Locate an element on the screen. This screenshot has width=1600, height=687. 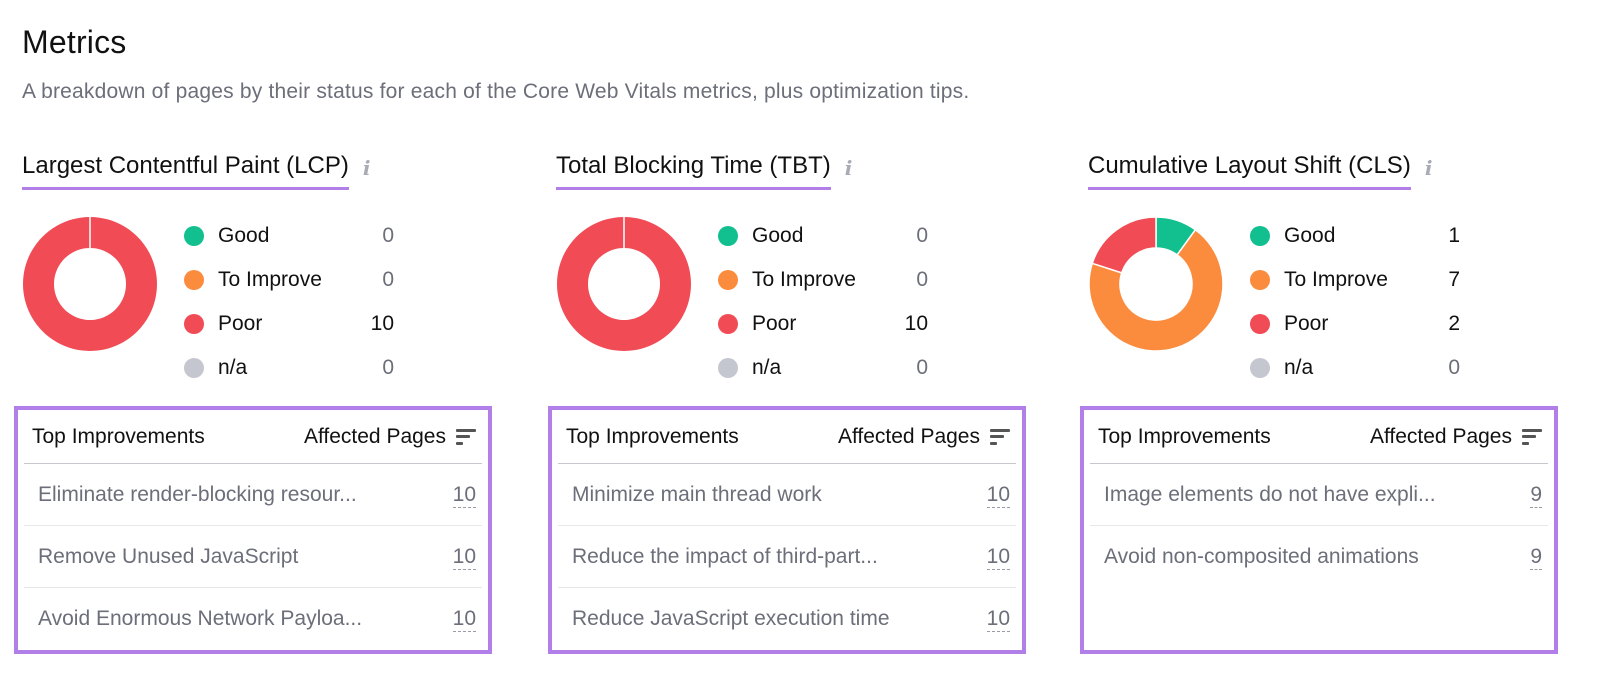
improvement-row: Eliminate render-blocking resour... 10 is located at coordinates (253, 495).